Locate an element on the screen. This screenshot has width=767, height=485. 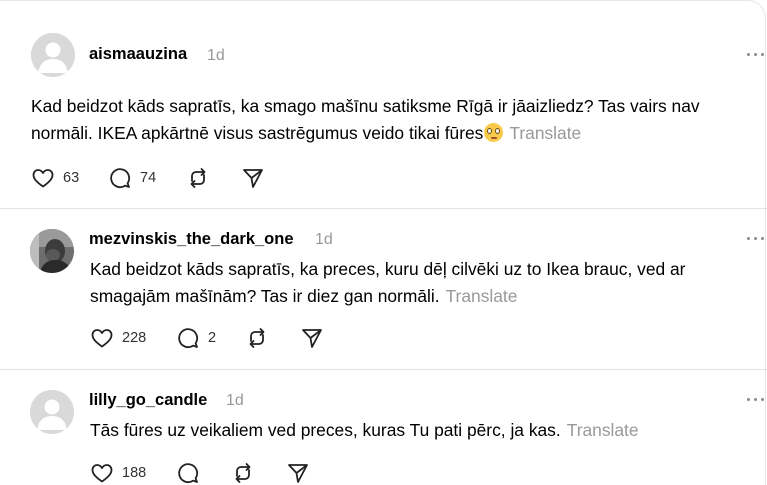
post-actions: 228 2 is located at coordinates (210, 338).